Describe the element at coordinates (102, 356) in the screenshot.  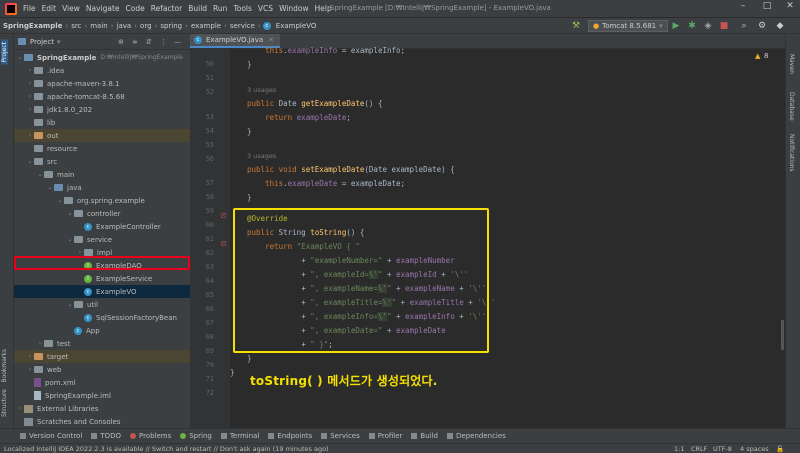
I see `tree-item-target: › target` at that location.